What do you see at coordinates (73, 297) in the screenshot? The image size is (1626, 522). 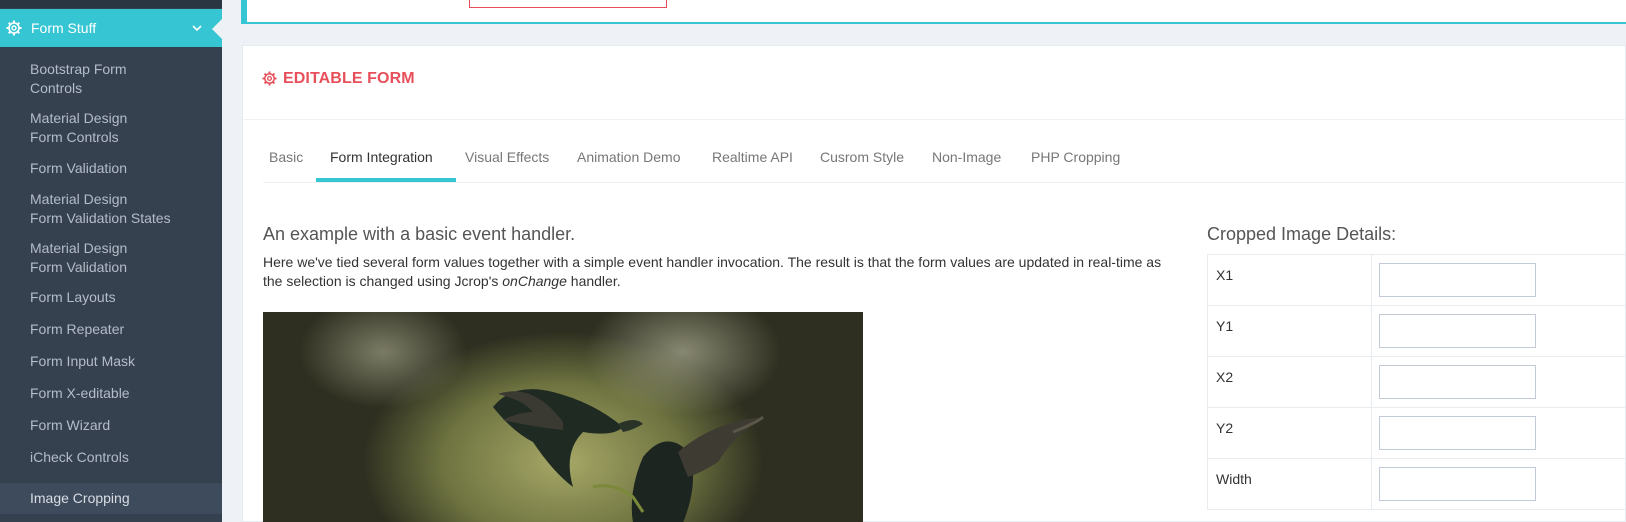 I see `sidebar-item-label: Form Layouts` at bounding box center [73, 297].